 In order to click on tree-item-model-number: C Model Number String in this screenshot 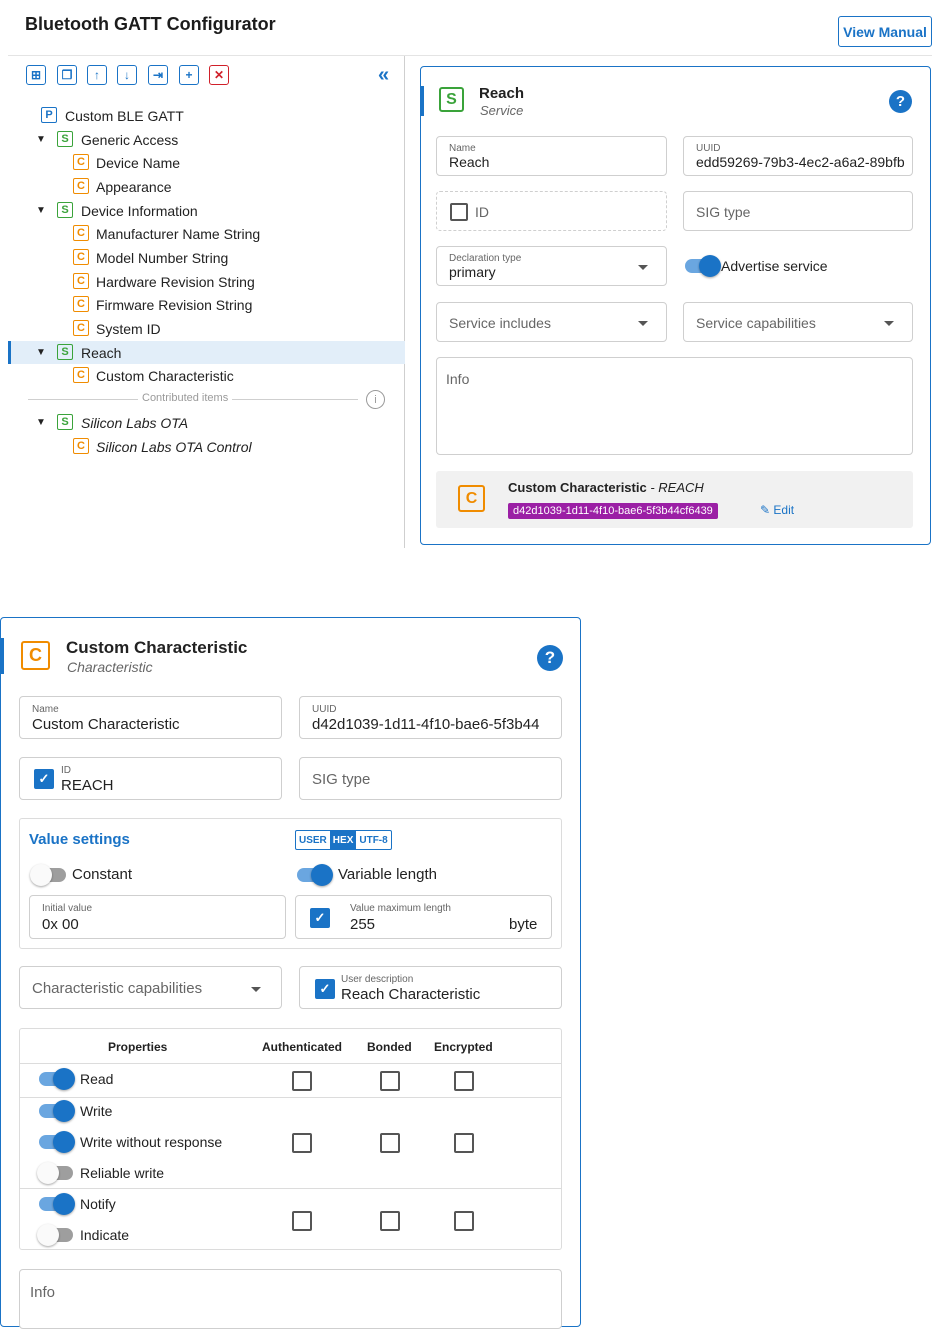, I will do `click(206, 257)`.